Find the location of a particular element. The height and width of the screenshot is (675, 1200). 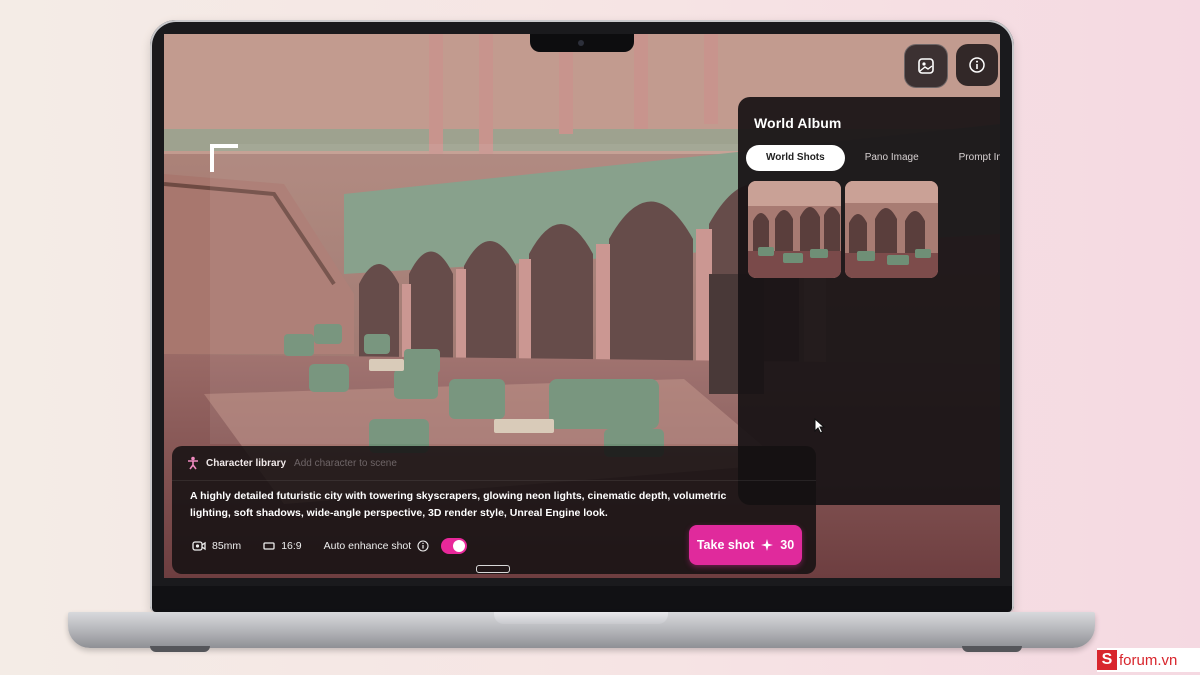

watermark-logo: S forum.vn is located at coordinates (1148, 660).